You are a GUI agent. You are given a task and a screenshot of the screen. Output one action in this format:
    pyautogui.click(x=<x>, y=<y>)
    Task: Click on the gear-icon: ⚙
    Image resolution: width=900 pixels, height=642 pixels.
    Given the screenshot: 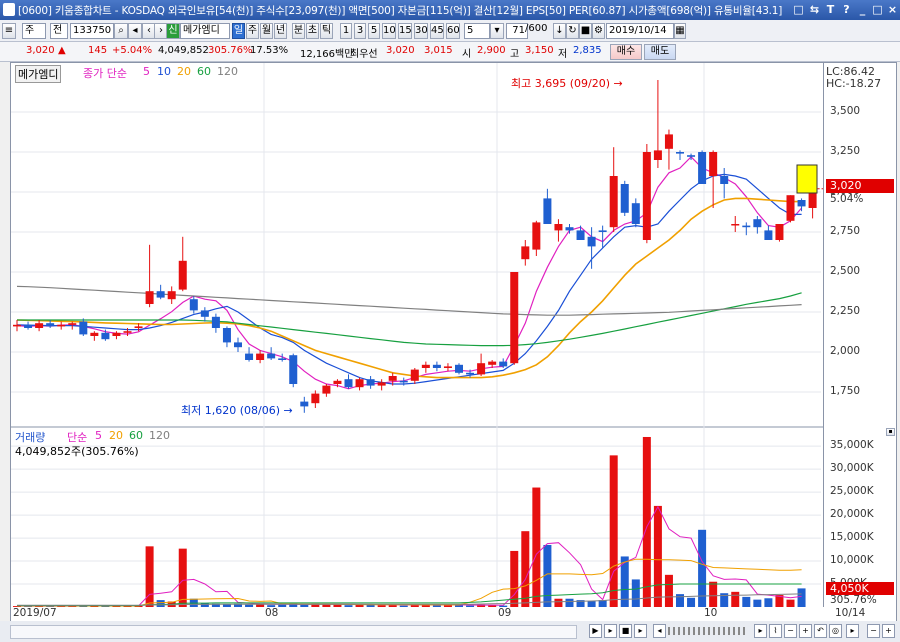 What is the action you would take?
    pyautogui.click(x=598, y=31)
    